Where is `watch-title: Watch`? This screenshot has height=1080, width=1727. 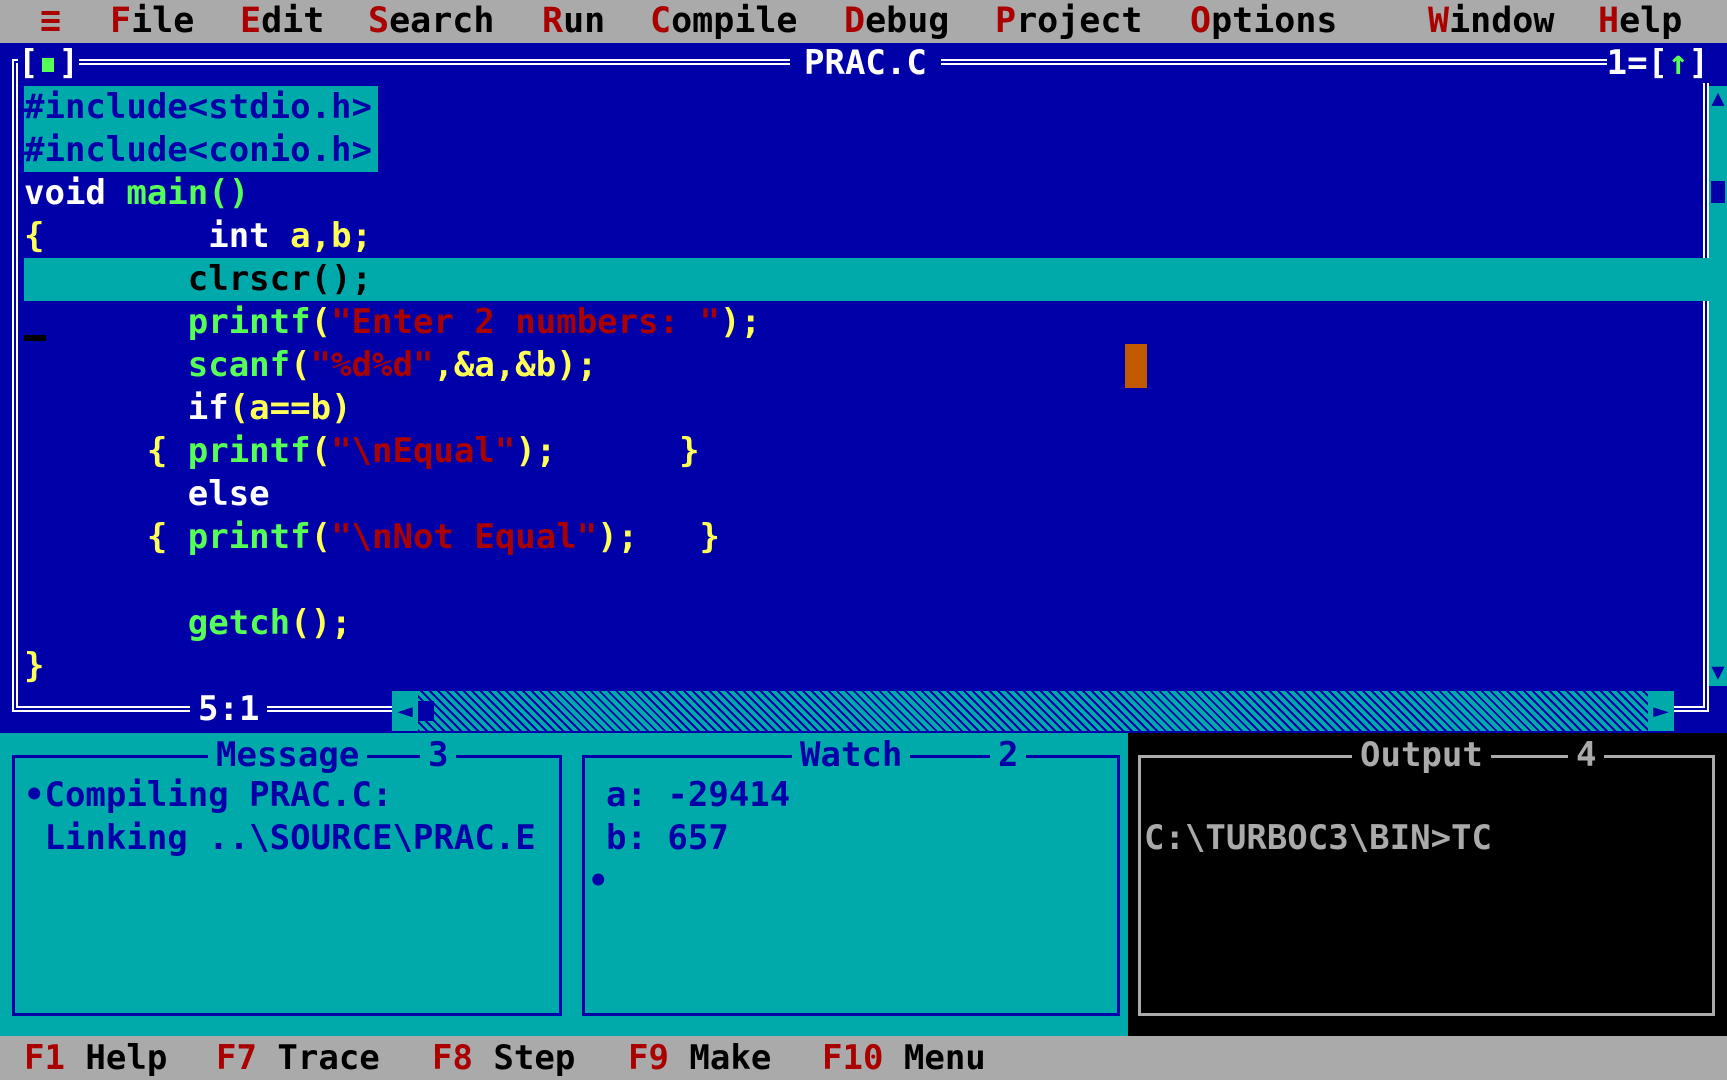
watch-title: Watch is located at coordinates (851, 755).